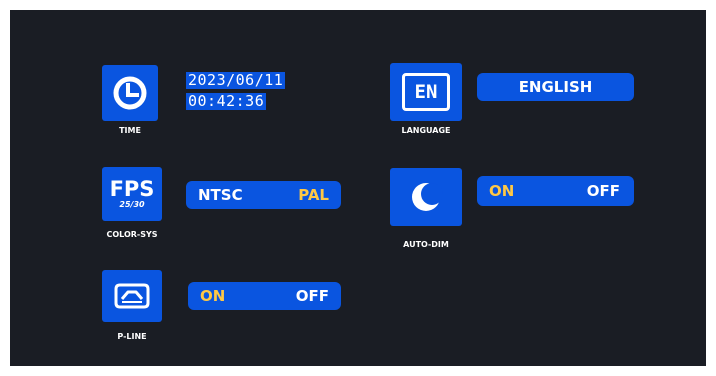 Image resolution: width=716 pixels, height=376 pixels. I want to click on parking-line-icon, so click(132, 296).